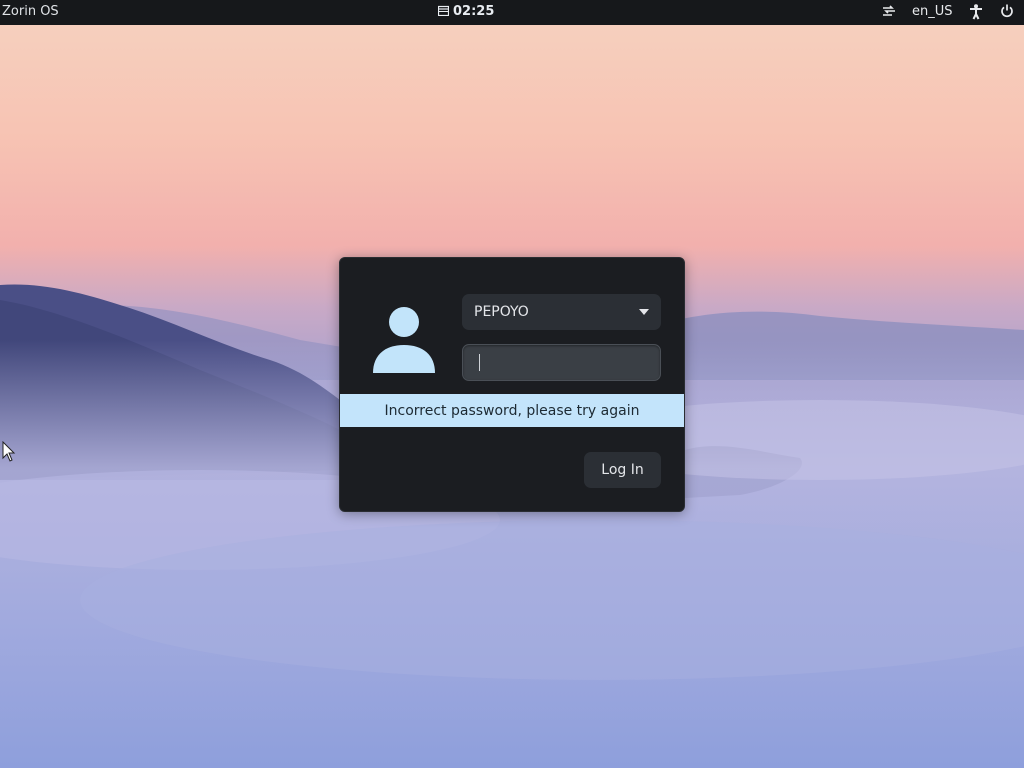  Describe the element at coordinates (501, 312) in the screenshot. I see `username-value: PEPOYO` at that location.